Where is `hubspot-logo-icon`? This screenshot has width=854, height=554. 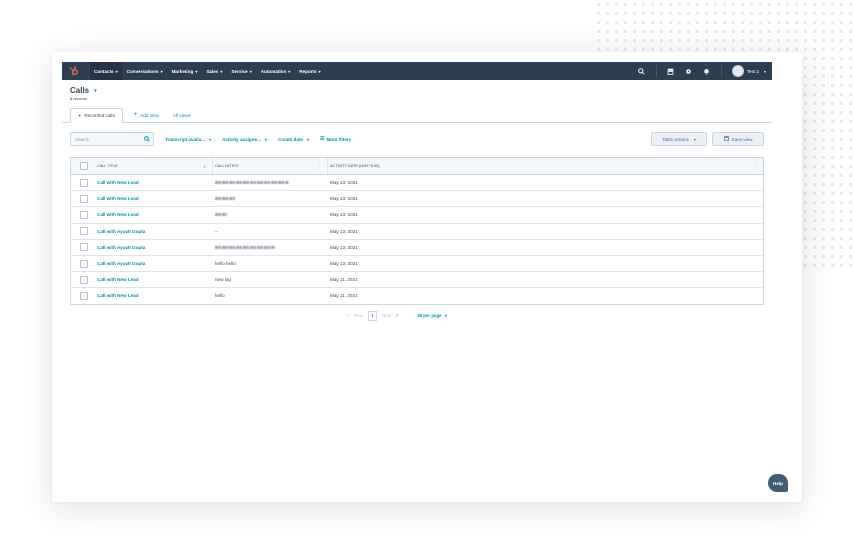
hubspot-logo-icon is located at coordinates (74, 71).